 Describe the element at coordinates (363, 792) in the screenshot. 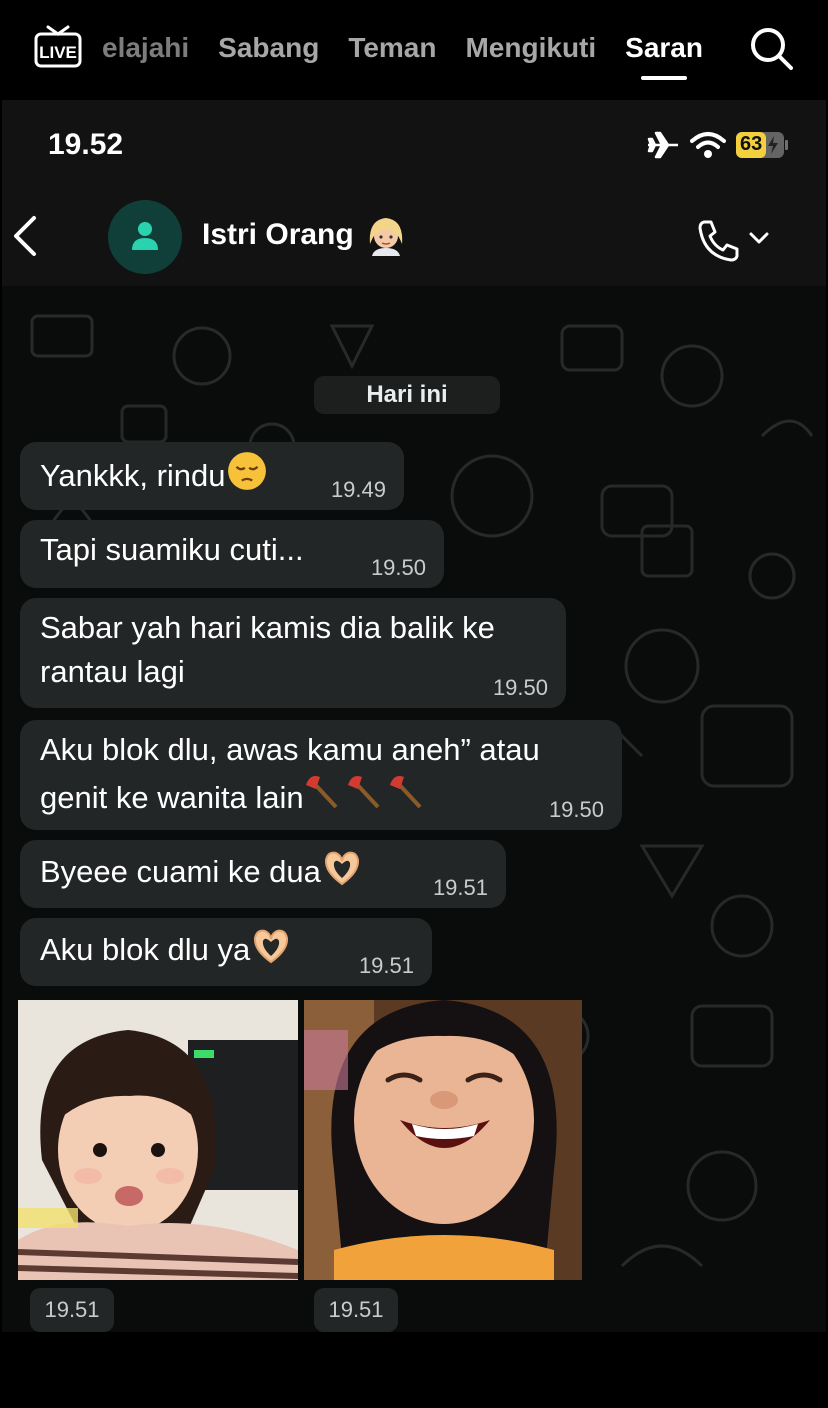

I see `axe-emoji-icon` at that location.